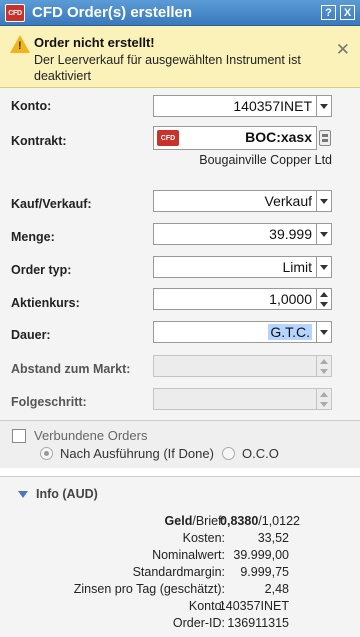 The width and height of the screenshot is (360, 637). Describe the element at coordinates (235, 399) in the screenshot. I see `trailing-input` at that location.